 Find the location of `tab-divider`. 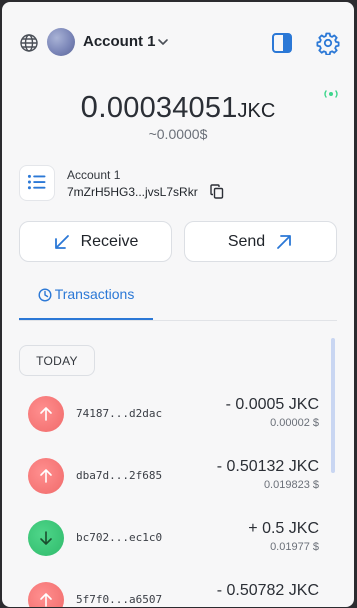

tab-divider is located at coordinates (178, 320).